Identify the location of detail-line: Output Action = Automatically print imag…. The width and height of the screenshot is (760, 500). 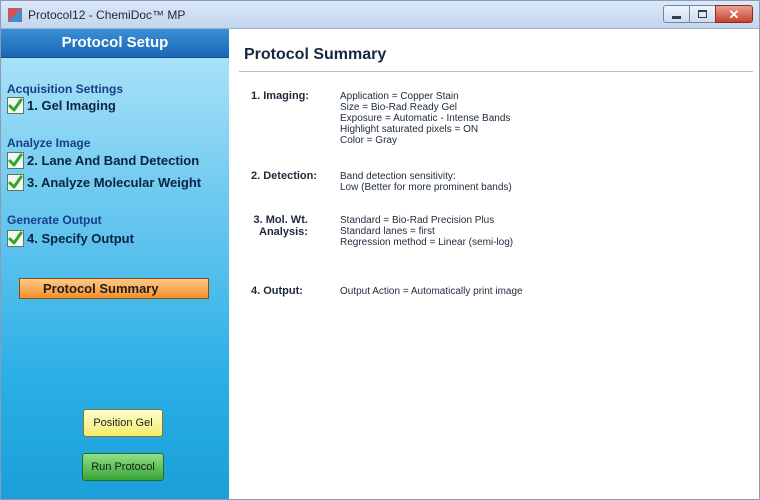
(431, 291).